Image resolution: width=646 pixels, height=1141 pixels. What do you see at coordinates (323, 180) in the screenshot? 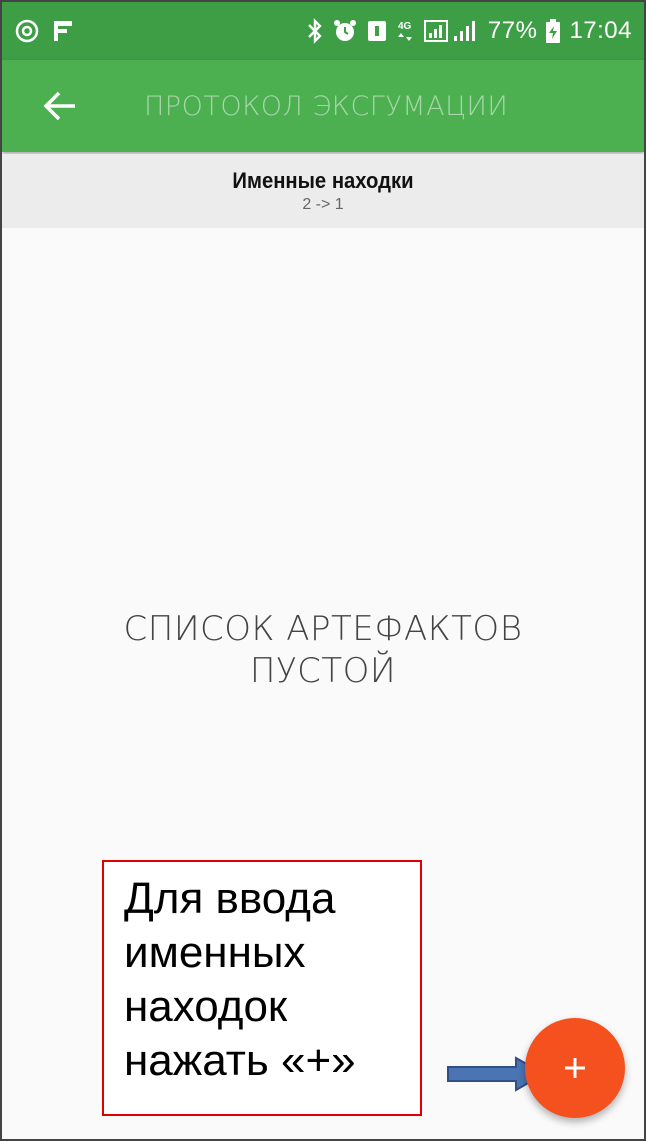
I see `section-title: Именные находки` at bounding box center [323, 180].